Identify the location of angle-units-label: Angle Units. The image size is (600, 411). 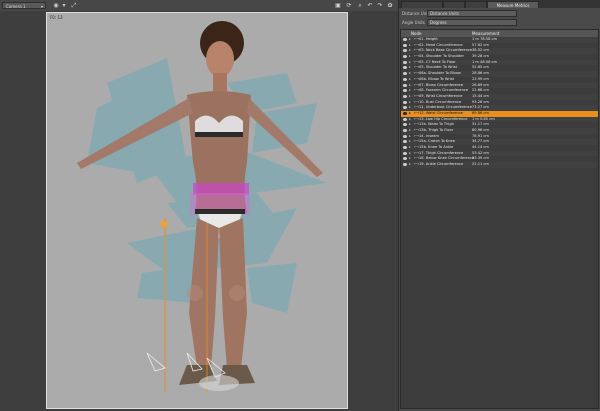
(413, 22).